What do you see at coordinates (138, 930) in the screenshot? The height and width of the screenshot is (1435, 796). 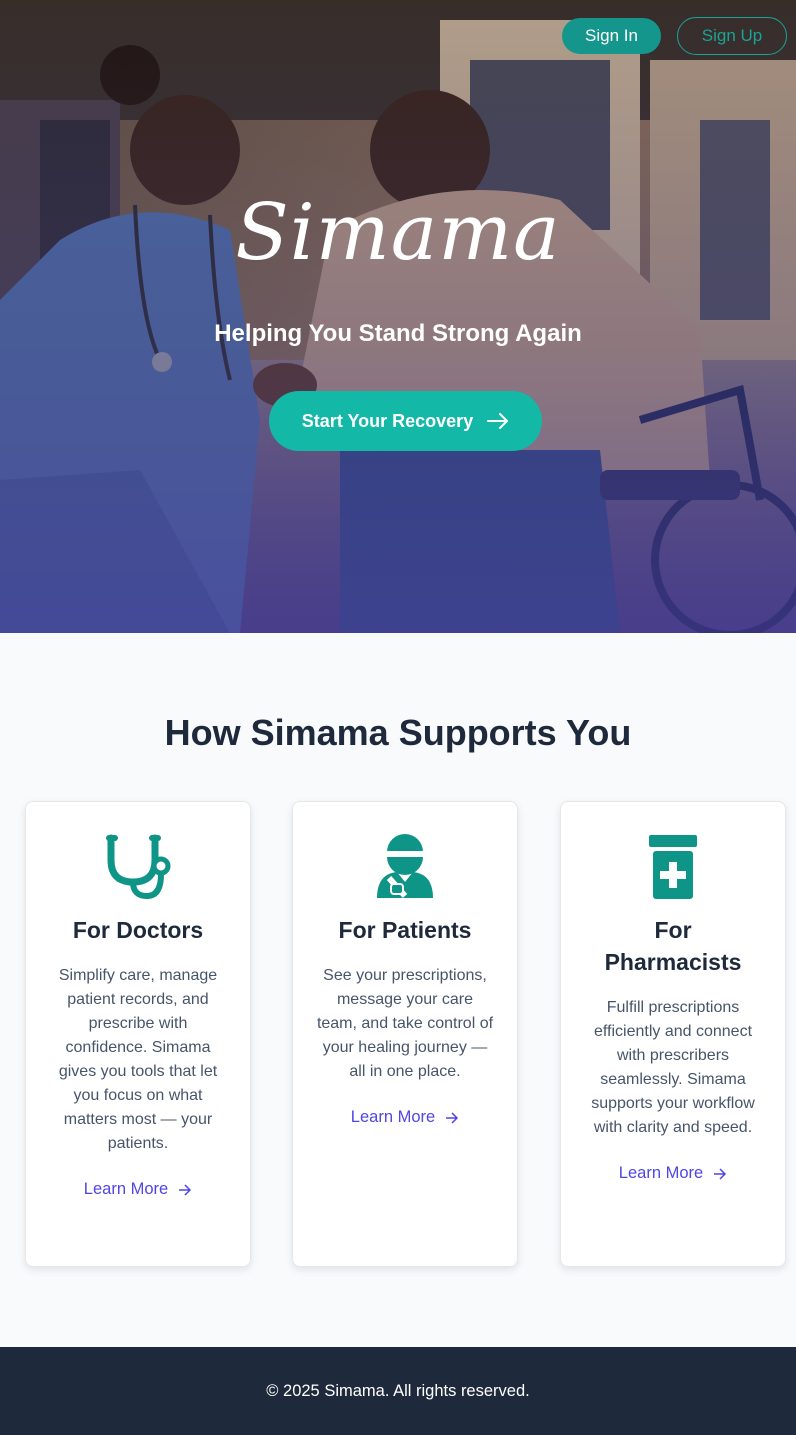 I see `card-title: For Doctors` at bounding box center [138, 930].